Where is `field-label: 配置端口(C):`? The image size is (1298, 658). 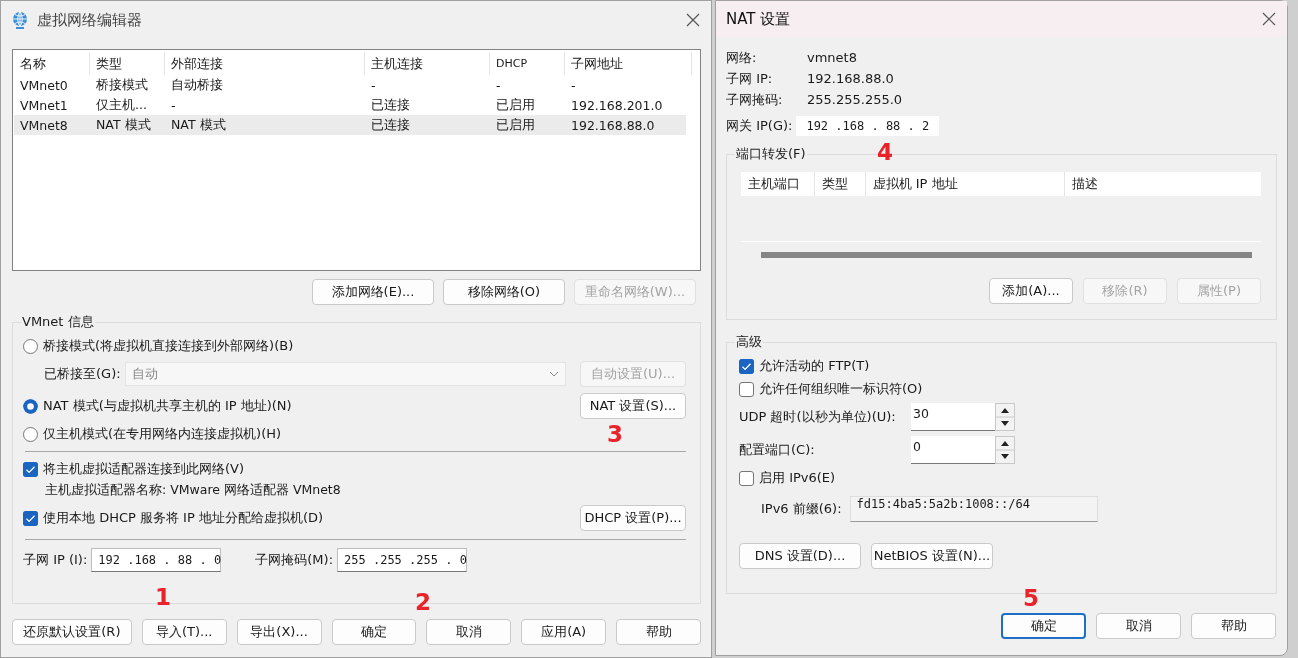
field-label: 配置端口(C): is located at coordinates (777, 450).